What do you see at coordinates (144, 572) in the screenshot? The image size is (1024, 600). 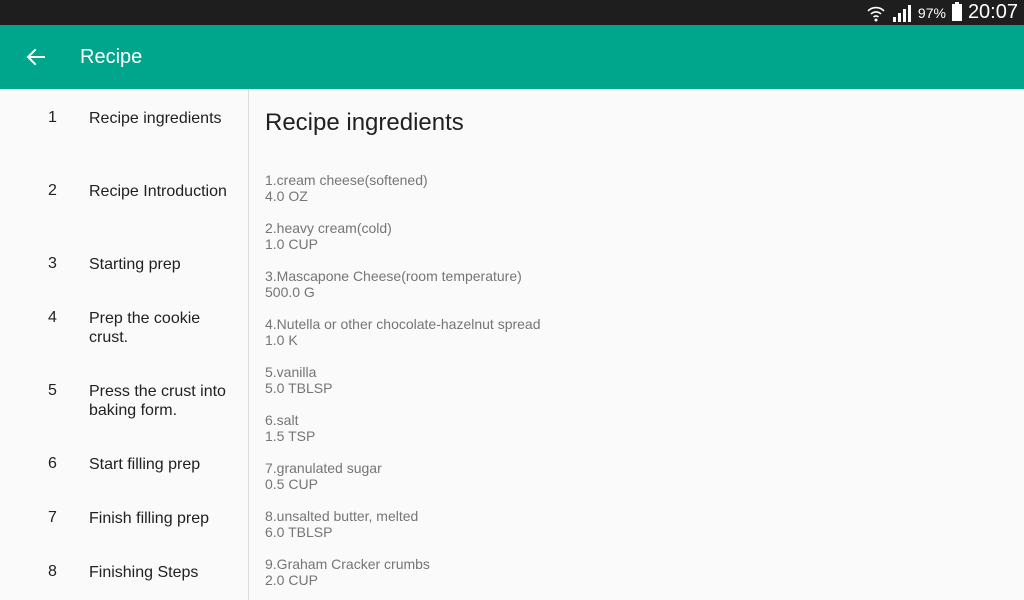 I see `step-label: Finishing Steps` at bounding box center [144, 572].